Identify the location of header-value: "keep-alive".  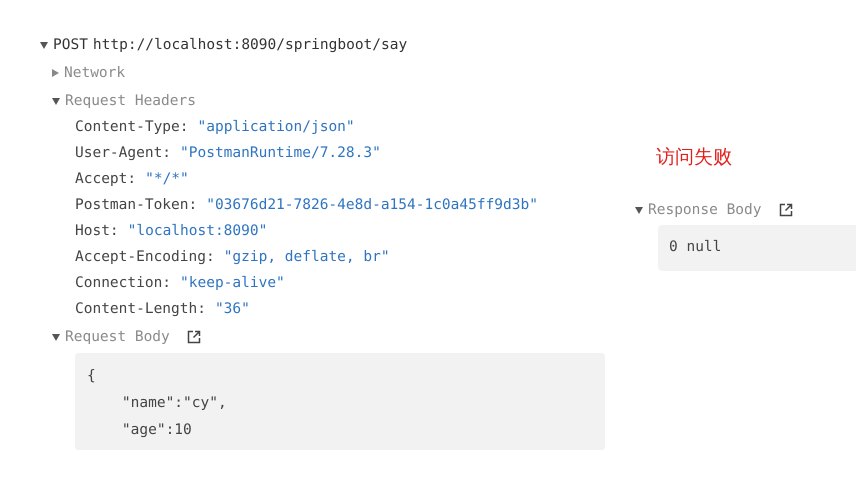
(232, 283).